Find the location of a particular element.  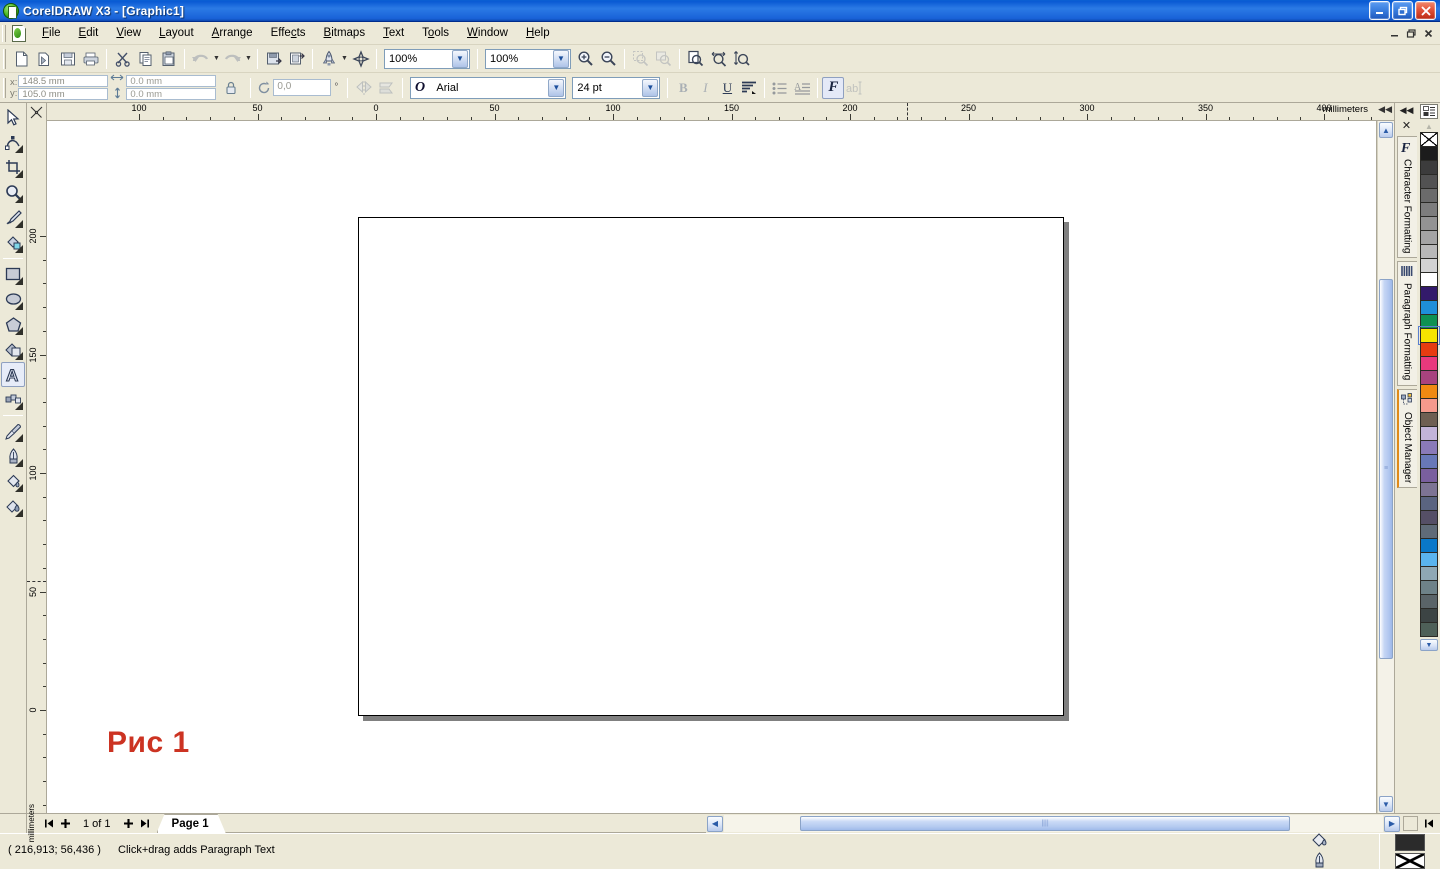

export-icon is located at coordinates (296, 59).